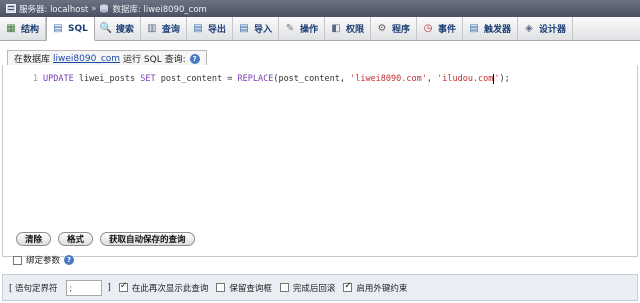  I want to click on delimiter-group: [ 语句定界符 ], so click(64, 287).